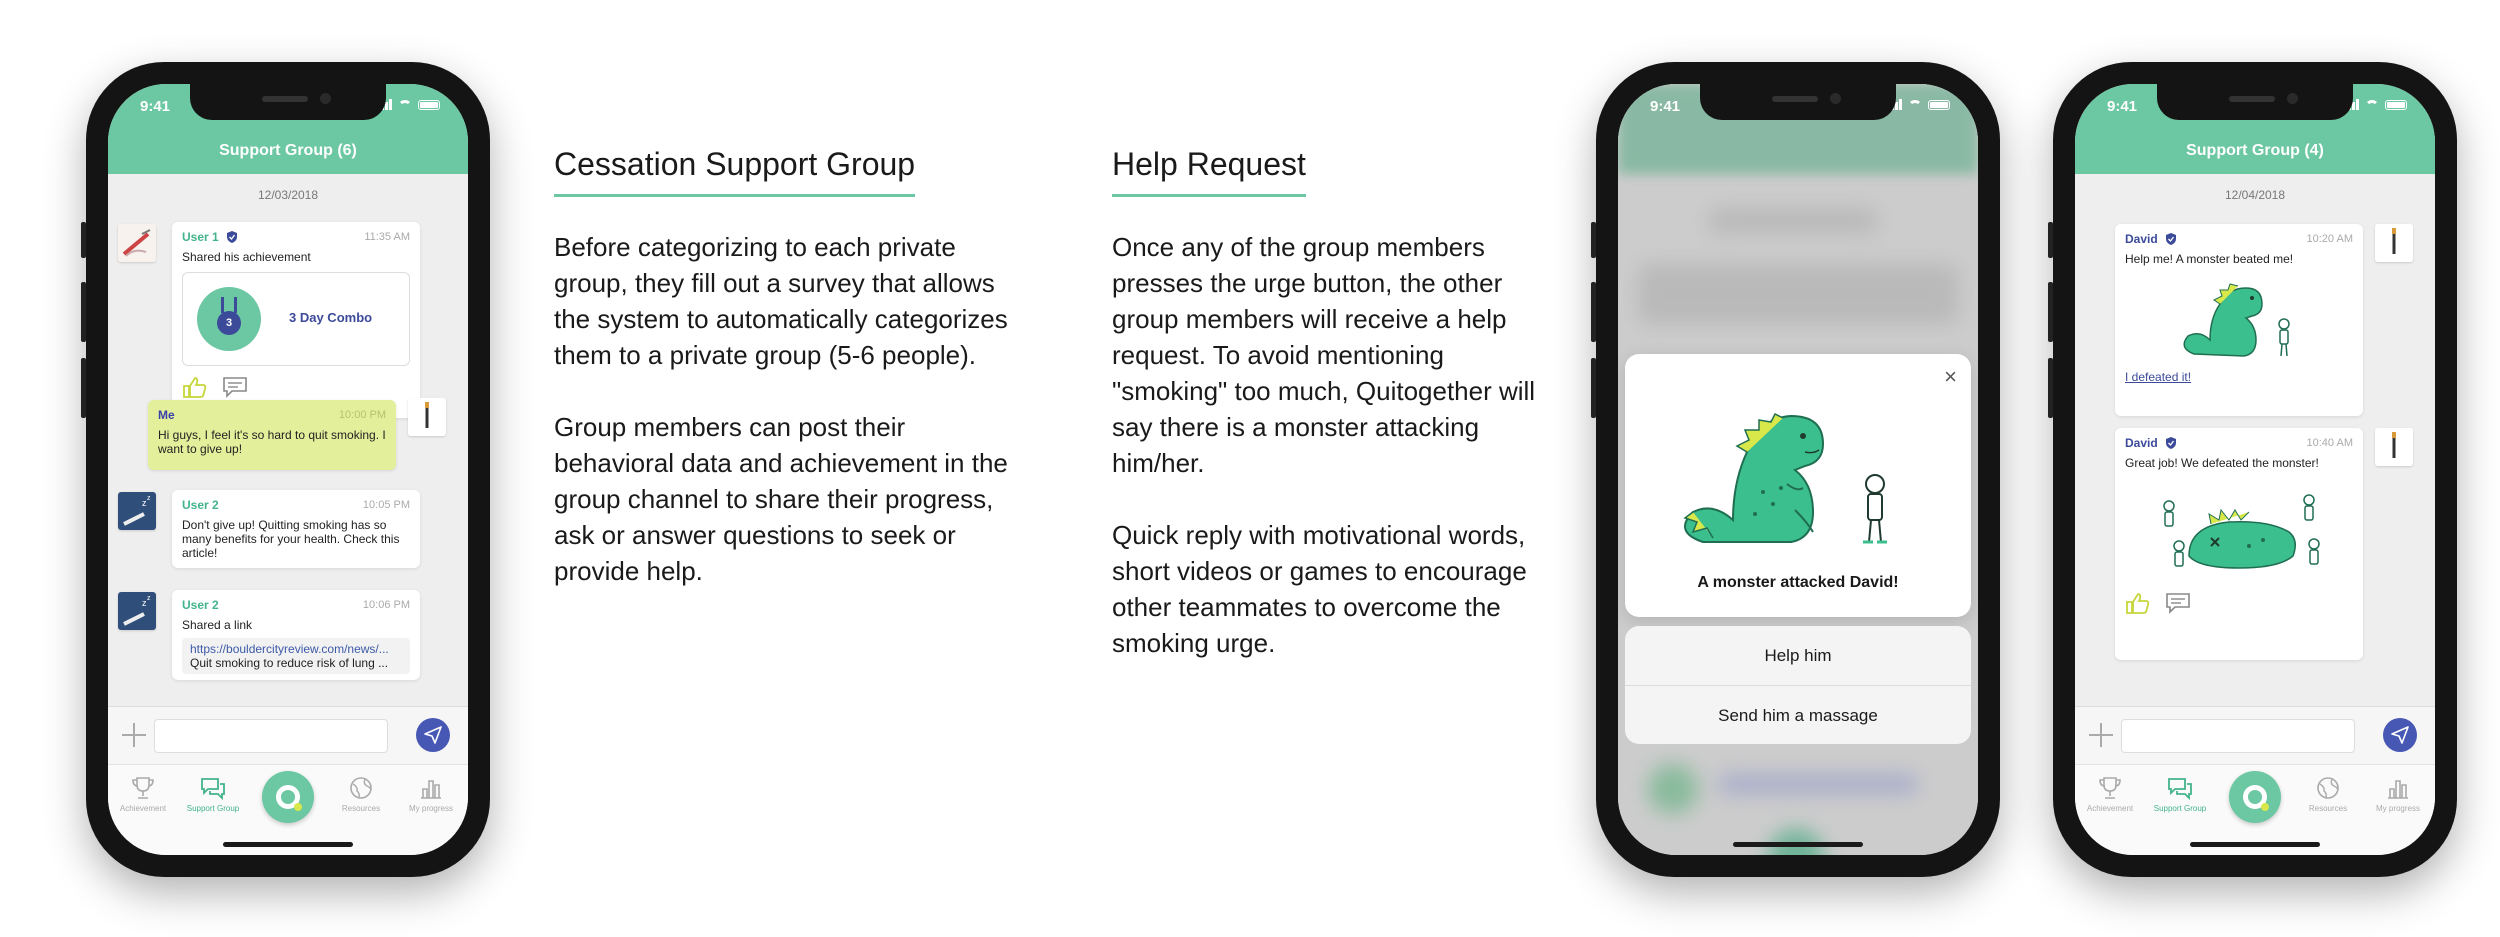  I want to click on message-text: Shared a link, so click(217, 625).